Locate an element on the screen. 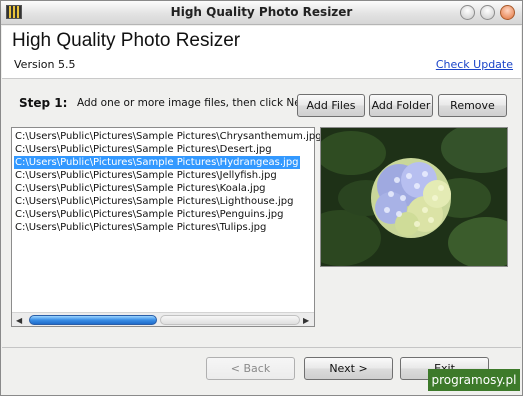 The image size is (523, 396). check-update-link: Check Update is located at coordinates (474, 64).